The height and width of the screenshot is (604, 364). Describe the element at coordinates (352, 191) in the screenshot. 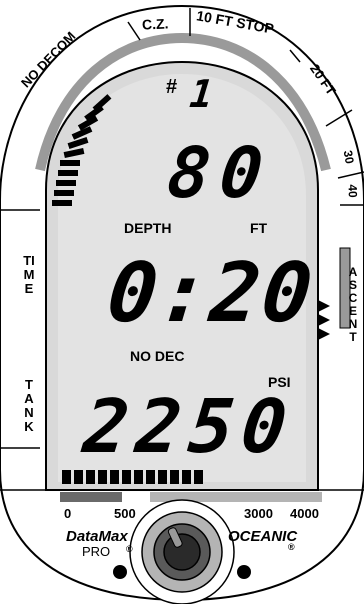

I see `ft40-zone-label: 40` at that location.